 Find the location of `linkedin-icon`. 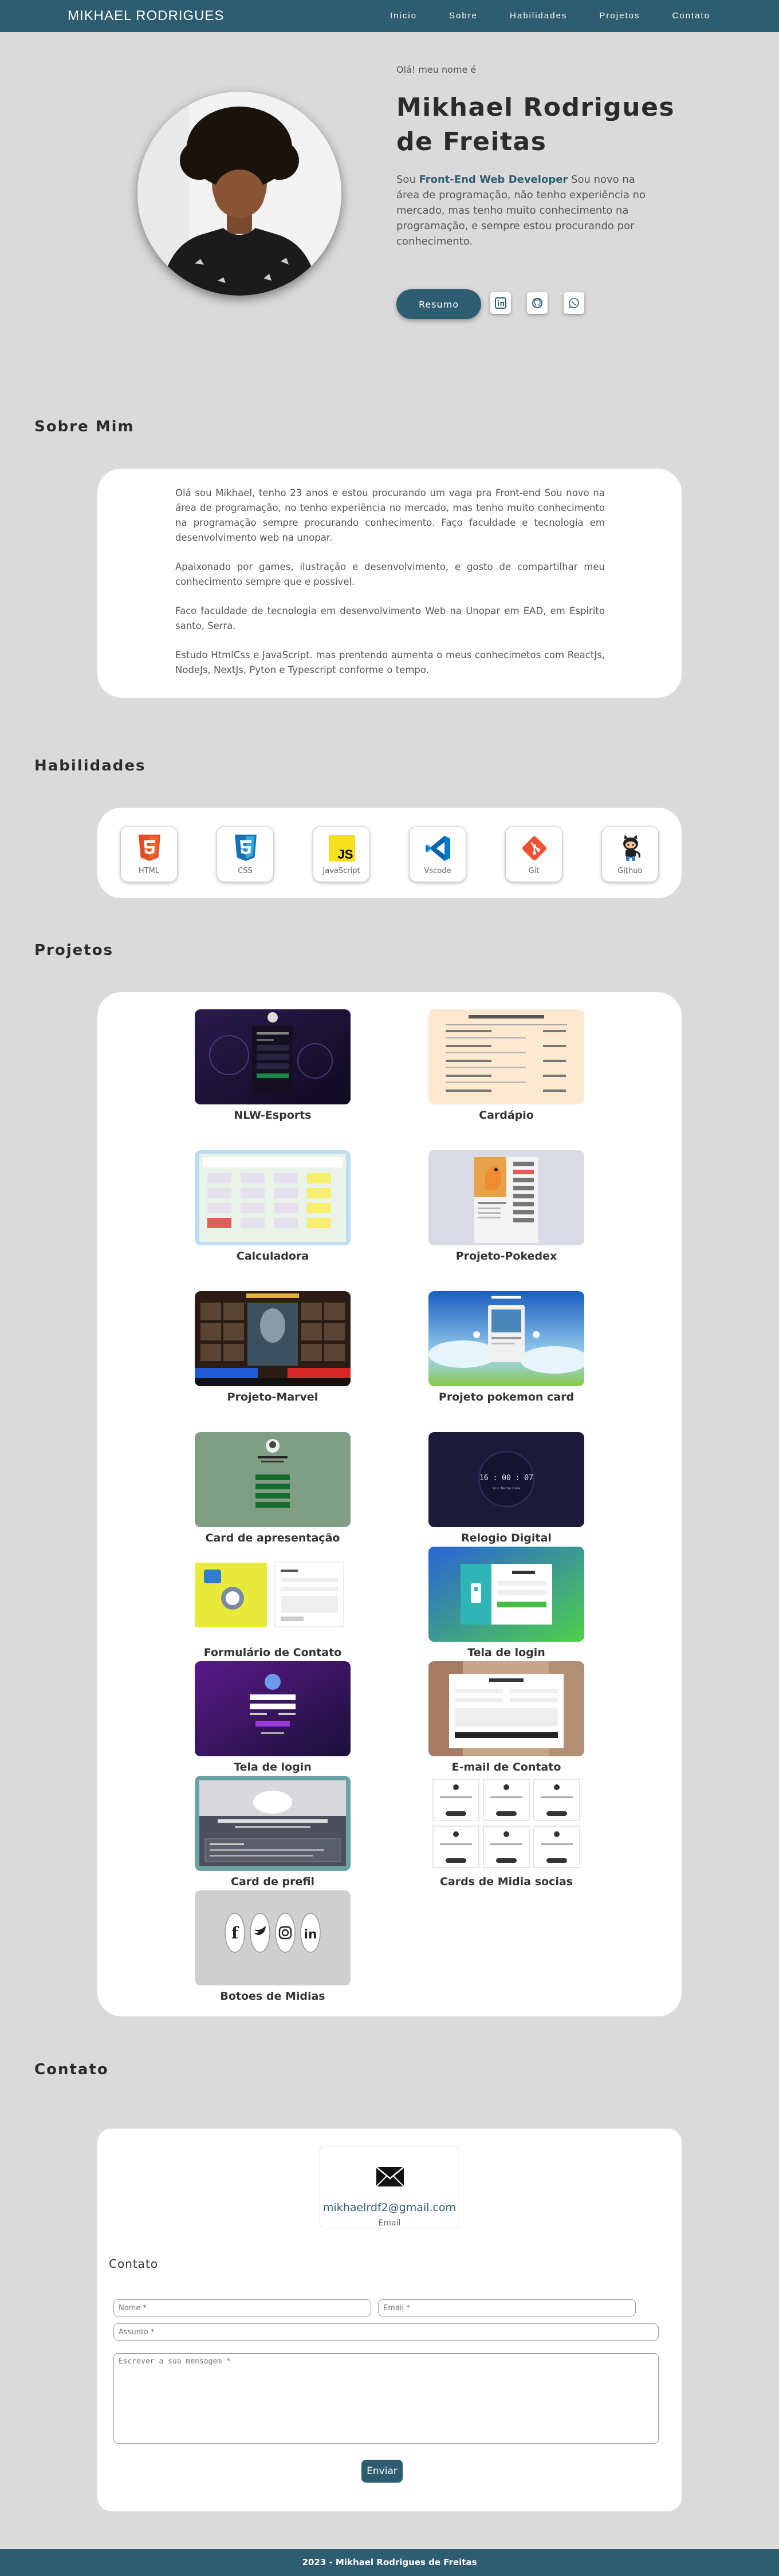

linkedin-icon is located at coordinates (500, 303).